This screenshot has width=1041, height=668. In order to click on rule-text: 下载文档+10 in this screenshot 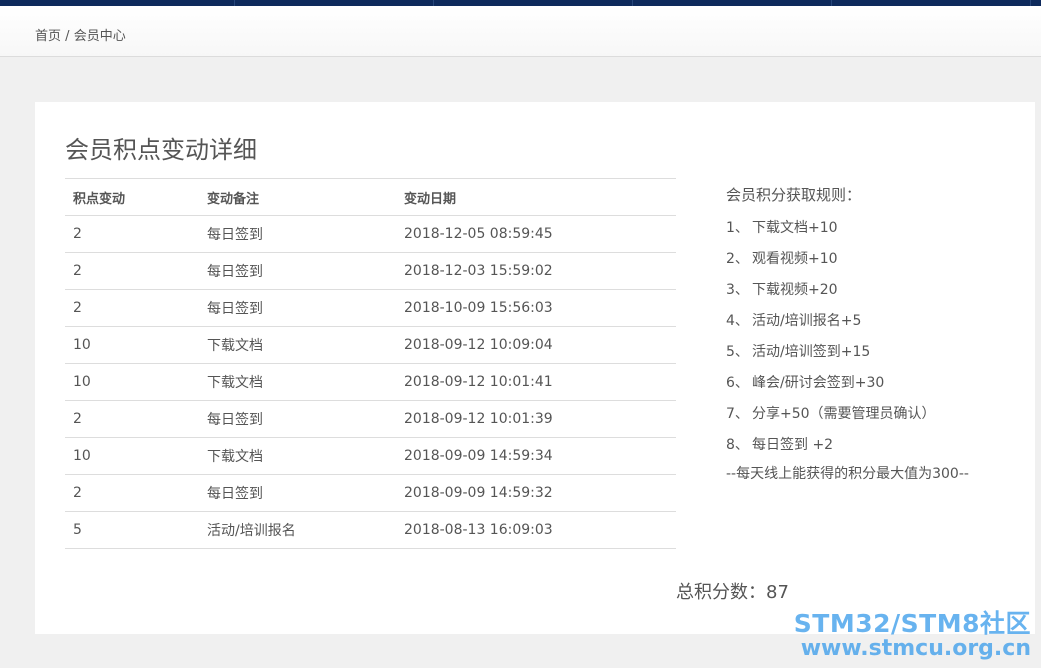, I will do `click(795, 228)`.